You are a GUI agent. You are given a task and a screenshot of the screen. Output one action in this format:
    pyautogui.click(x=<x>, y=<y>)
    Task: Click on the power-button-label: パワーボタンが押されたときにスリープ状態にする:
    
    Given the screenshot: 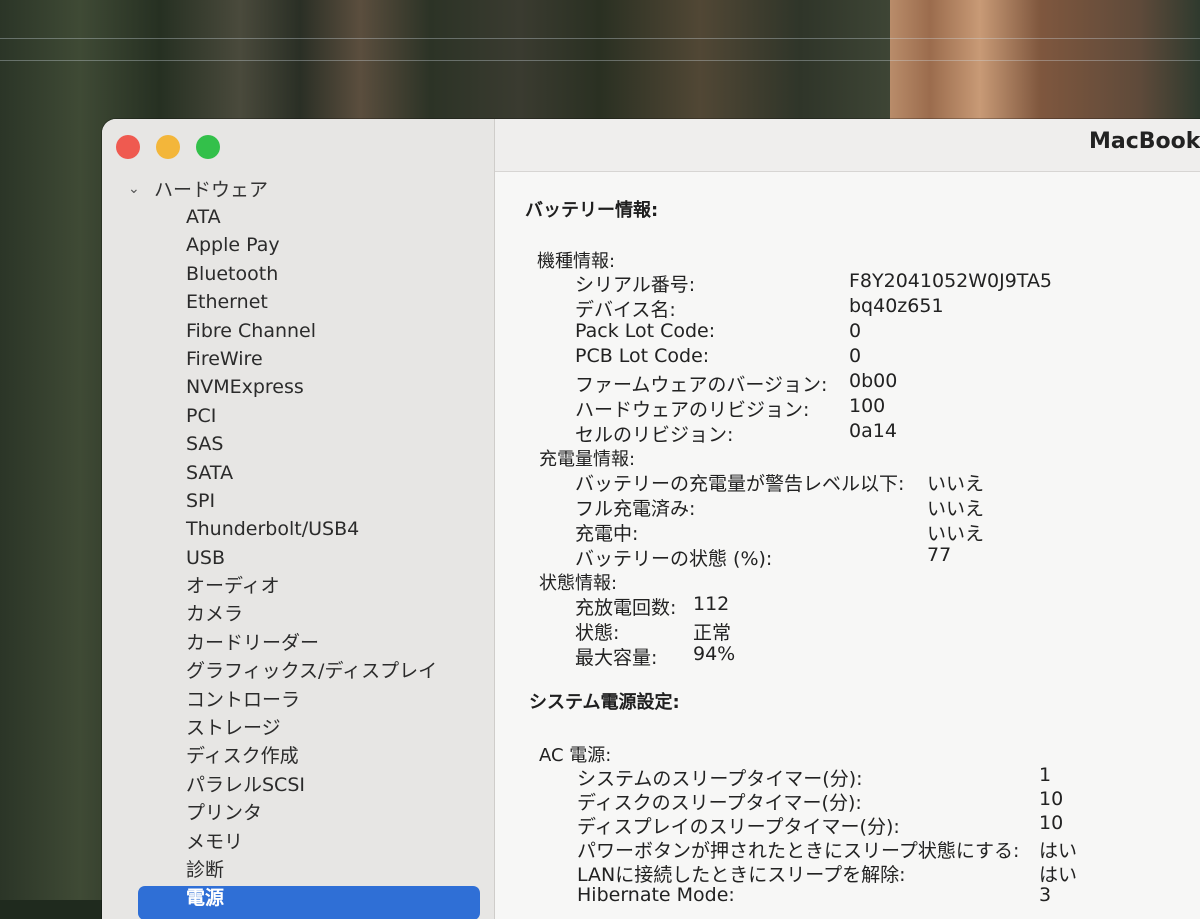 What is the action you would take?
    pyautogui.click(x=798, y=851)
    